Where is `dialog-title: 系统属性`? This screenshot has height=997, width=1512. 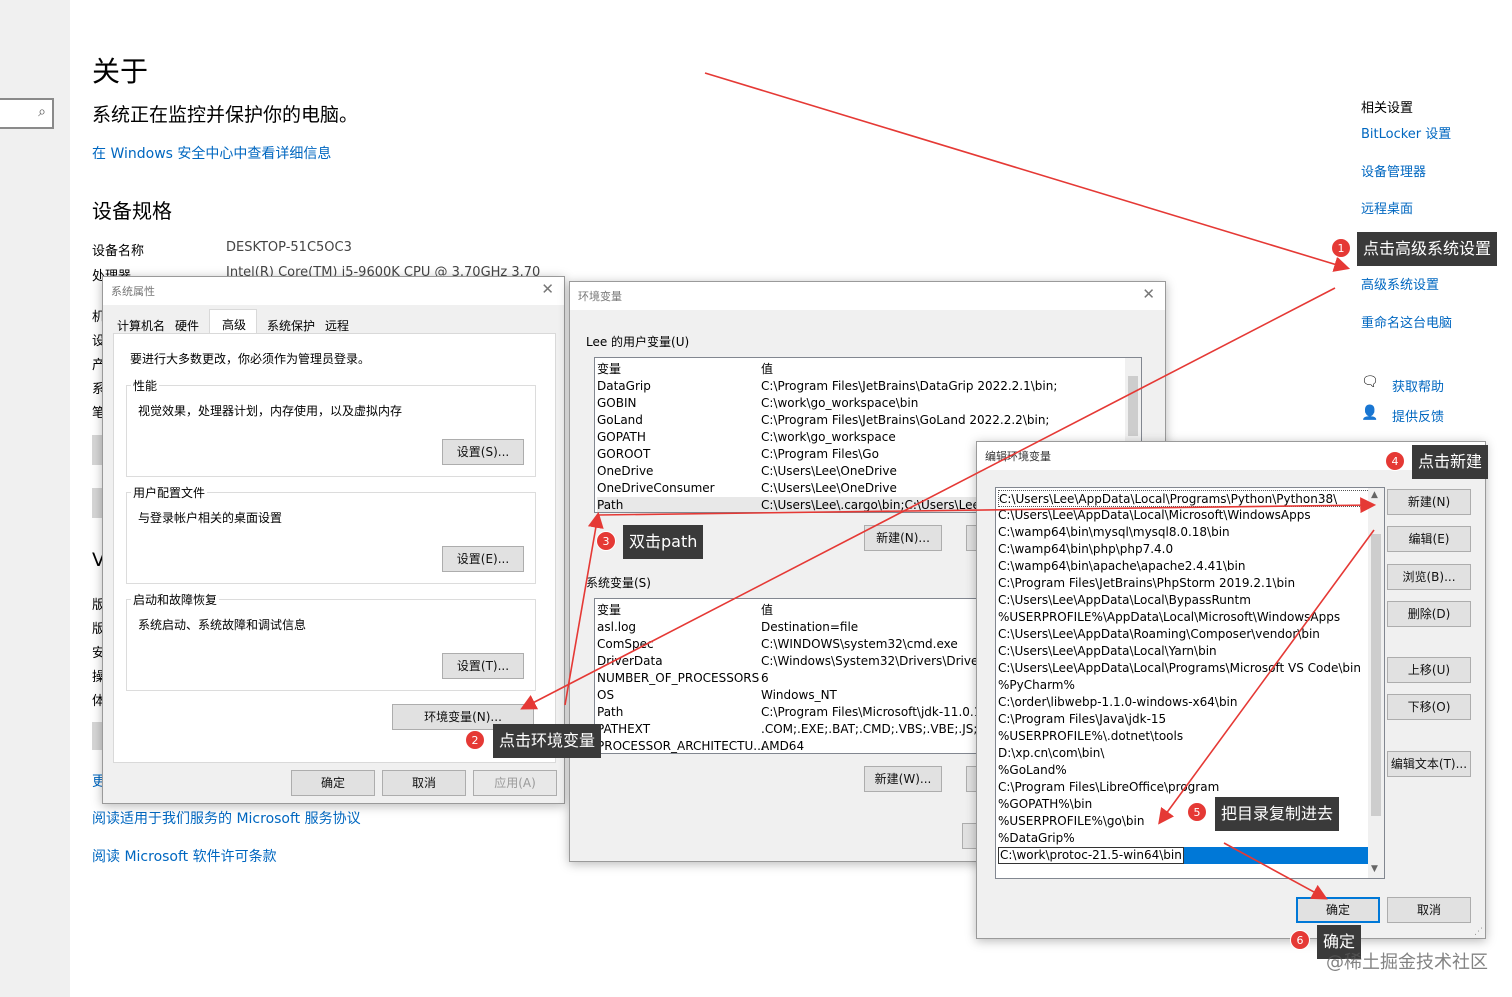 dialog-title: 系统属性 is located at coordinates (133, 291).